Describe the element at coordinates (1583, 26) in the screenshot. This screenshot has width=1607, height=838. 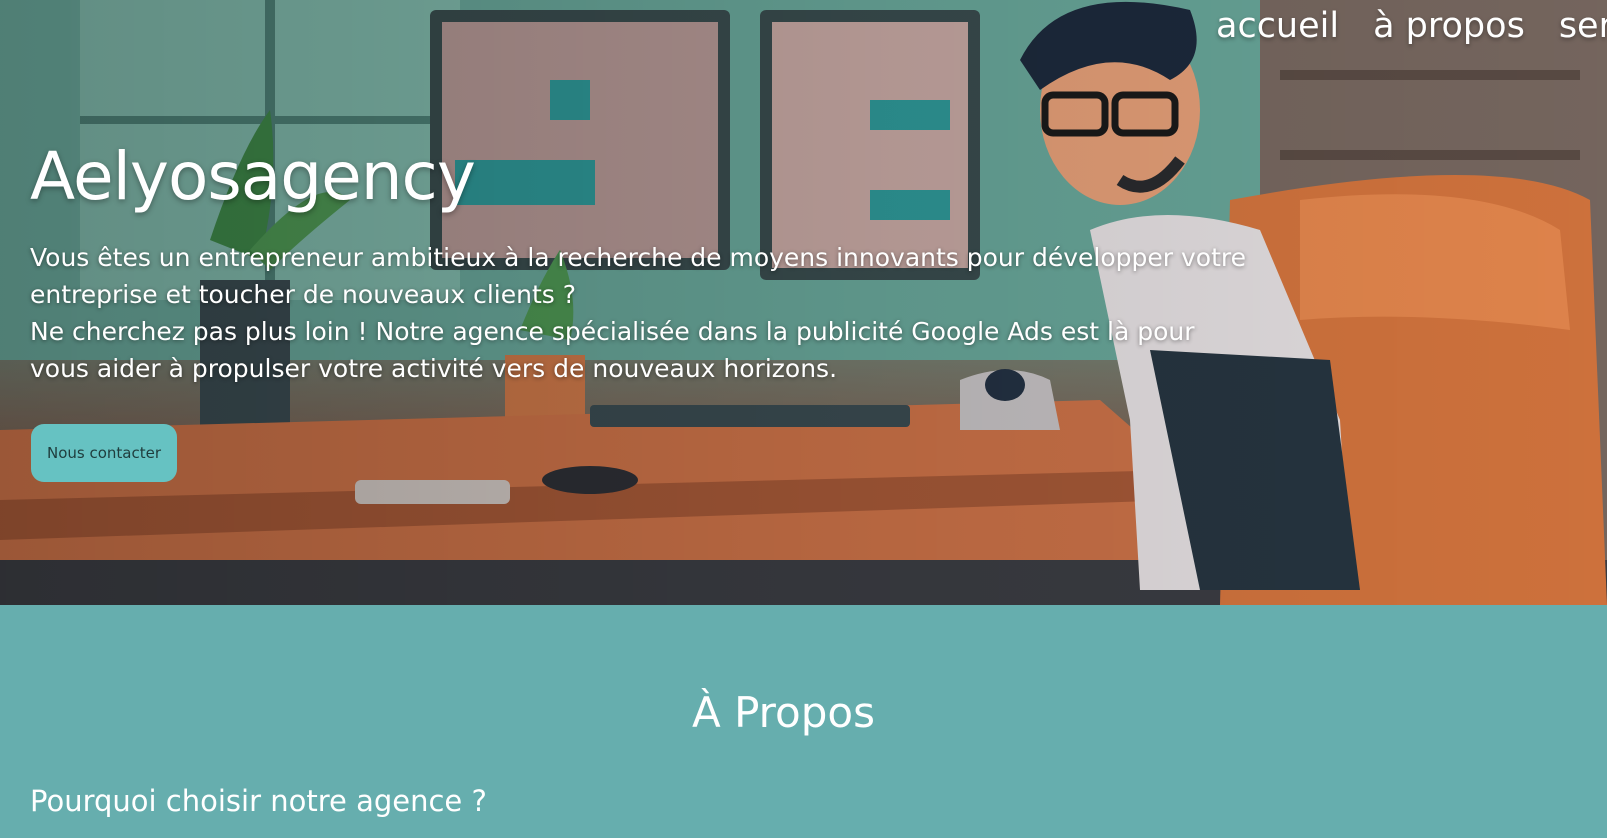
I see `nav-link-services: ser` at that location.